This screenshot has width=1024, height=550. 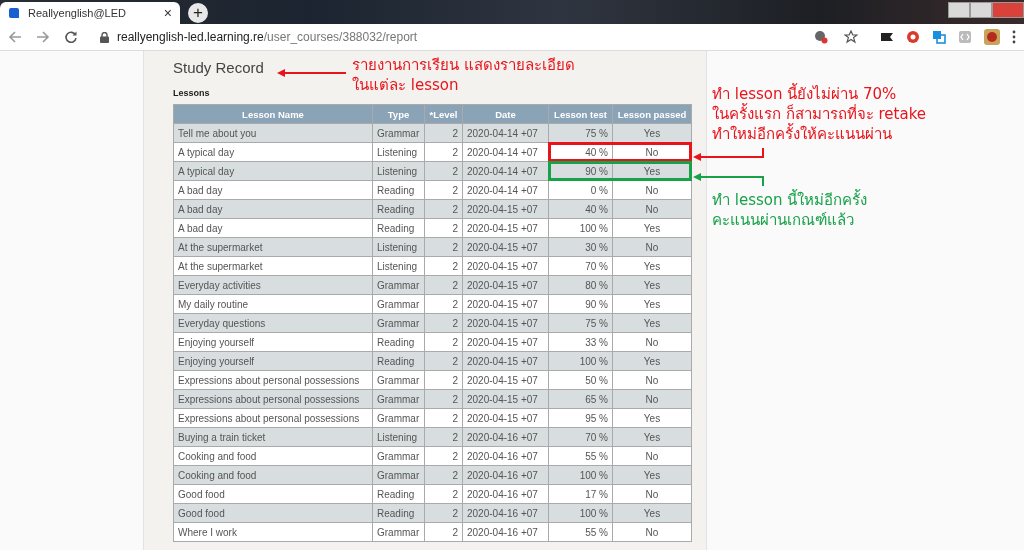 What do you see at coordinates (104, 37) in the screenshot?
I see `lock-icon` at bounding box center [104, 37].